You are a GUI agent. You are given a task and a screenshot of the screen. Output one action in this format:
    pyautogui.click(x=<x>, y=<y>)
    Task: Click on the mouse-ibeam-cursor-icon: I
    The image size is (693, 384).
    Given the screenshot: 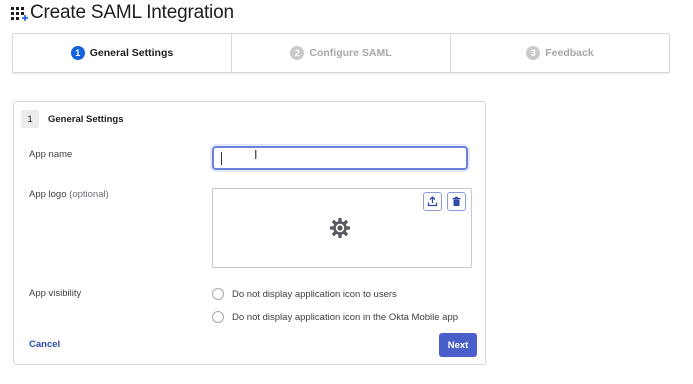 What is the action you would take?
    pyautogui.click(x=256, y=155)
    